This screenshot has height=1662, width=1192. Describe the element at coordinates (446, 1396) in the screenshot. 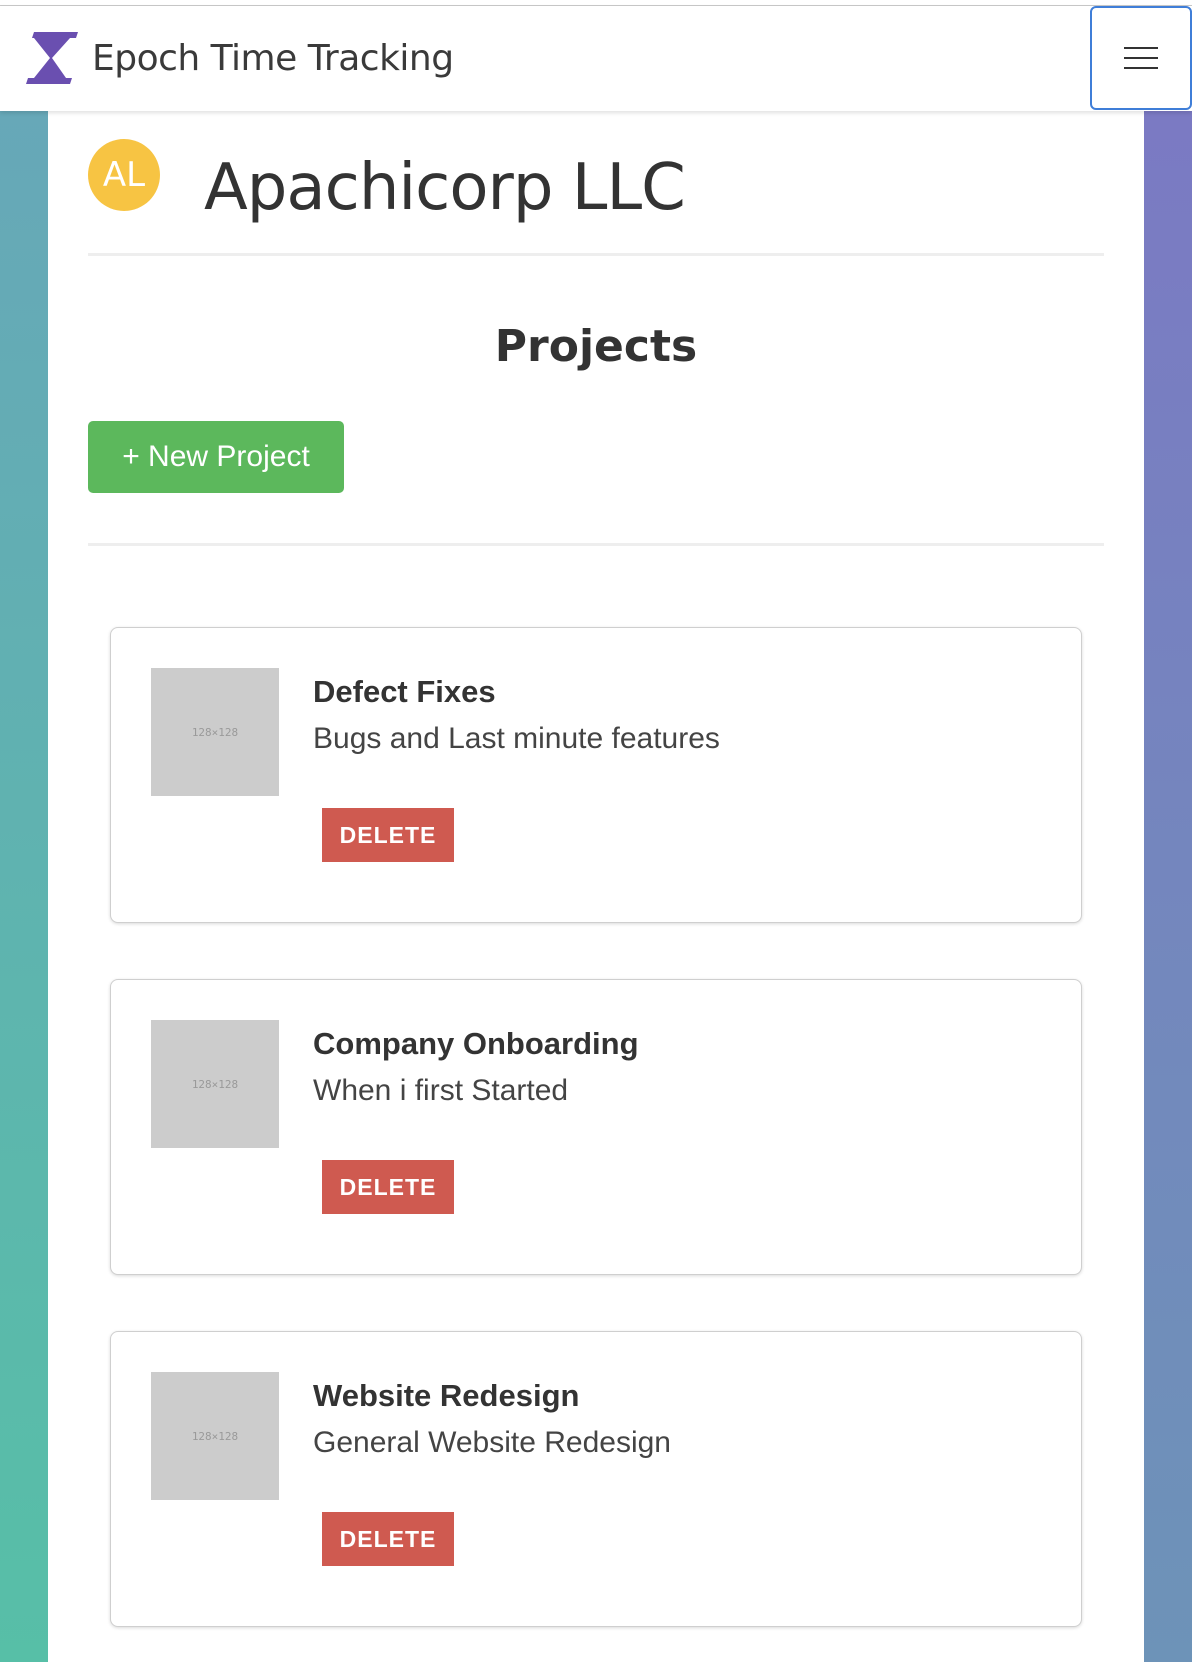

I see `project-name: Website Redesign` at that location.